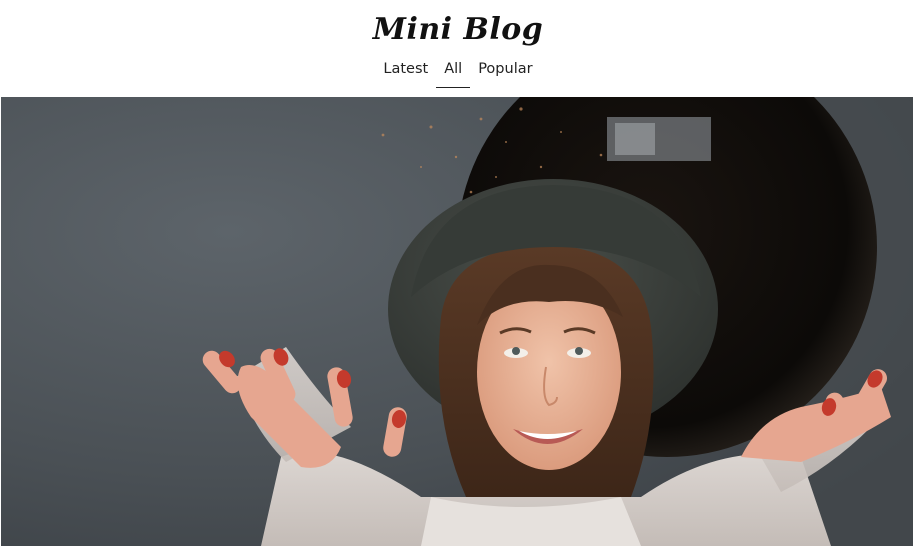 The width and height of the screenshot is (916, 546). Describe the element at coordinates (505, 72) in the screenshot. I see `nav-item-popular: Popular` at that location.